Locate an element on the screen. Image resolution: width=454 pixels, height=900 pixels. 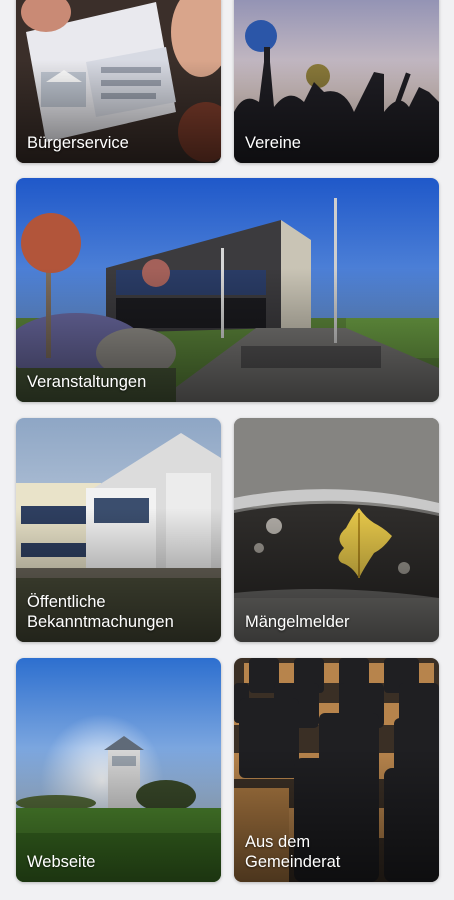
tile-buergerservice: Bürgerservice is located at coordinates (118, 81).